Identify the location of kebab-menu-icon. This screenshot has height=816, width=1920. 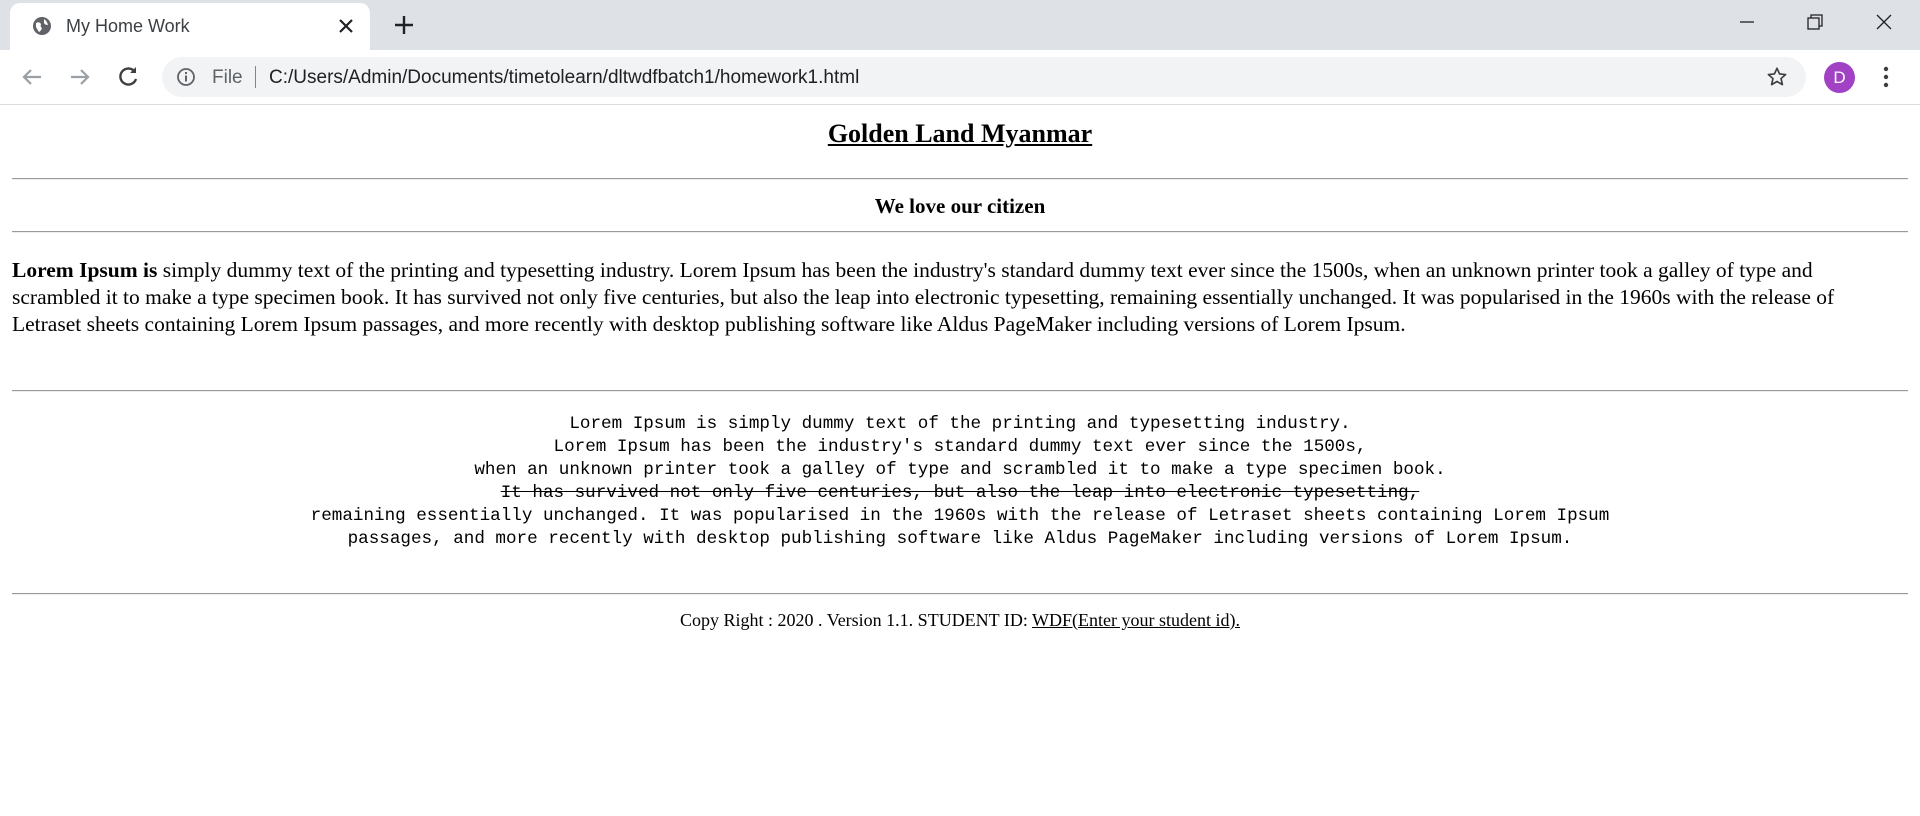
(1886, 77).